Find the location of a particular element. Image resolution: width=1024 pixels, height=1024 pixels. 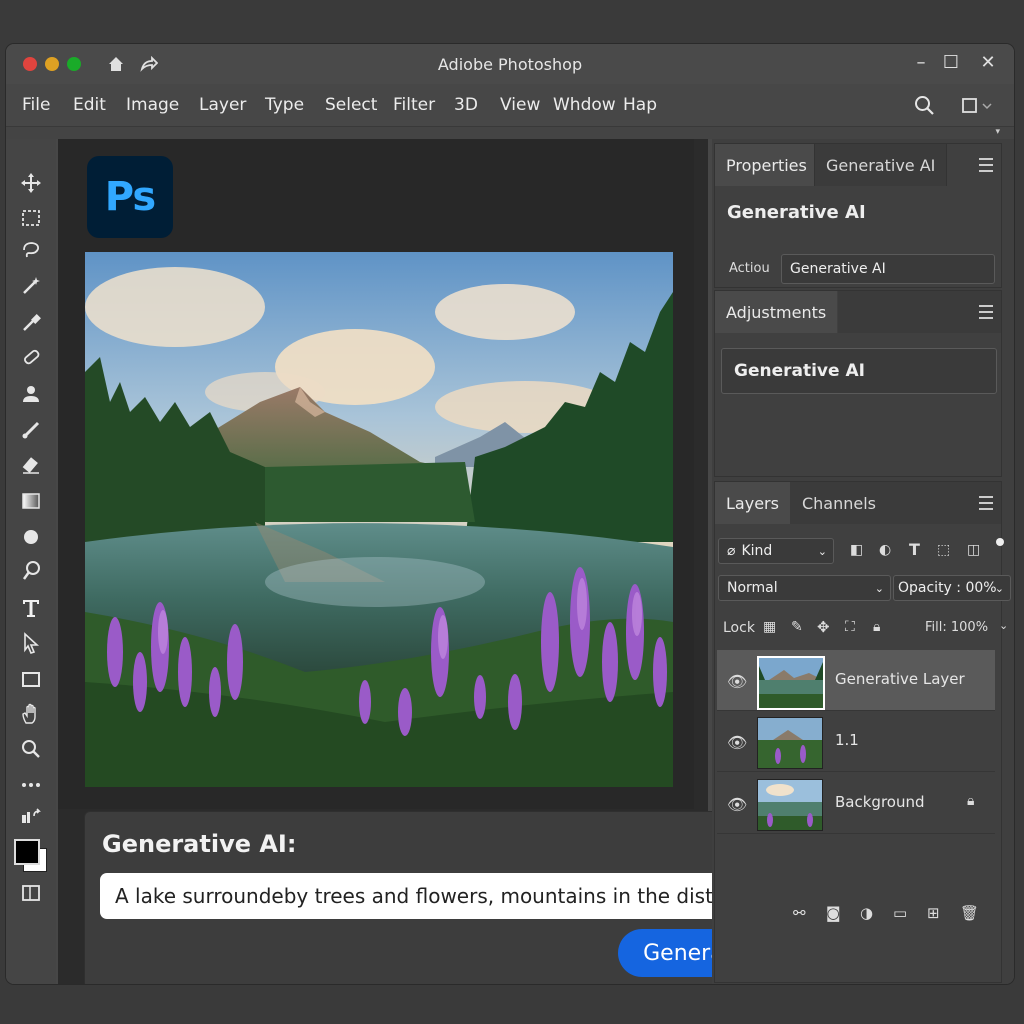

tab-channels: Channels is located at coordinates (839, 503).